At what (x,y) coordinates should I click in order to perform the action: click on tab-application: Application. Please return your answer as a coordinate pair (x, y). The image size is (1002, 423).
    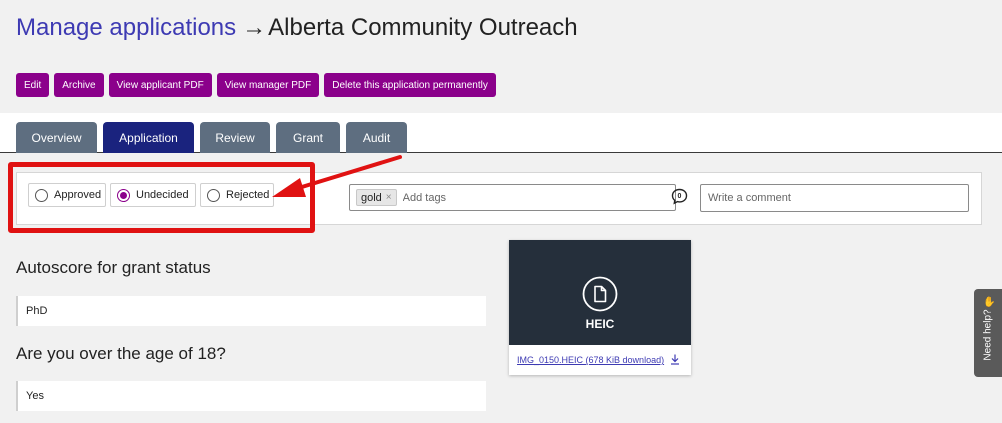
    Looking at the image, I should click on (148, 137).